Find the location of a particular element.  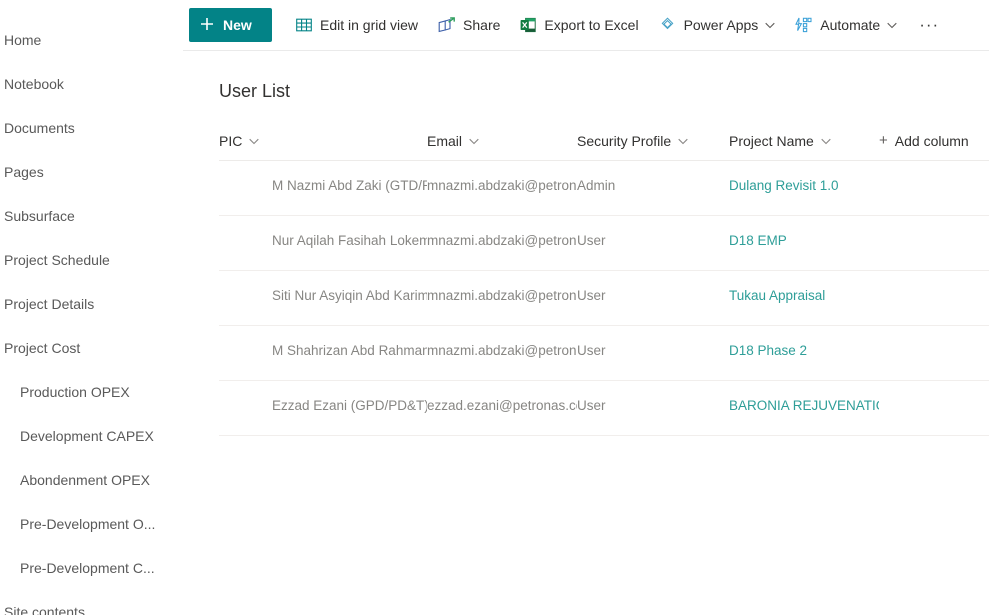

share-button: Share is located at coordinates (469, 25).